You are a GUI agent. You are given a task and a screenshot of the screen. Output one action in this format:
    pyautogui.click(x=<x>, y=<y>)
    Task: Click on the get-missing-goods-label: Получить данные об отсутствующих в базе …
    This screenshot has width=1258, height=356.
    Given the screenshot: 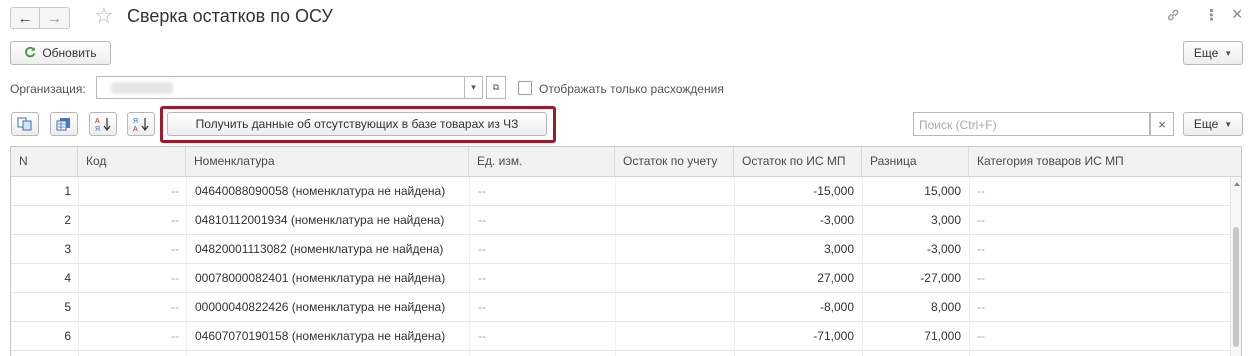 What is the action you would take?
    pyautogui.click(x=357, y=124)
    